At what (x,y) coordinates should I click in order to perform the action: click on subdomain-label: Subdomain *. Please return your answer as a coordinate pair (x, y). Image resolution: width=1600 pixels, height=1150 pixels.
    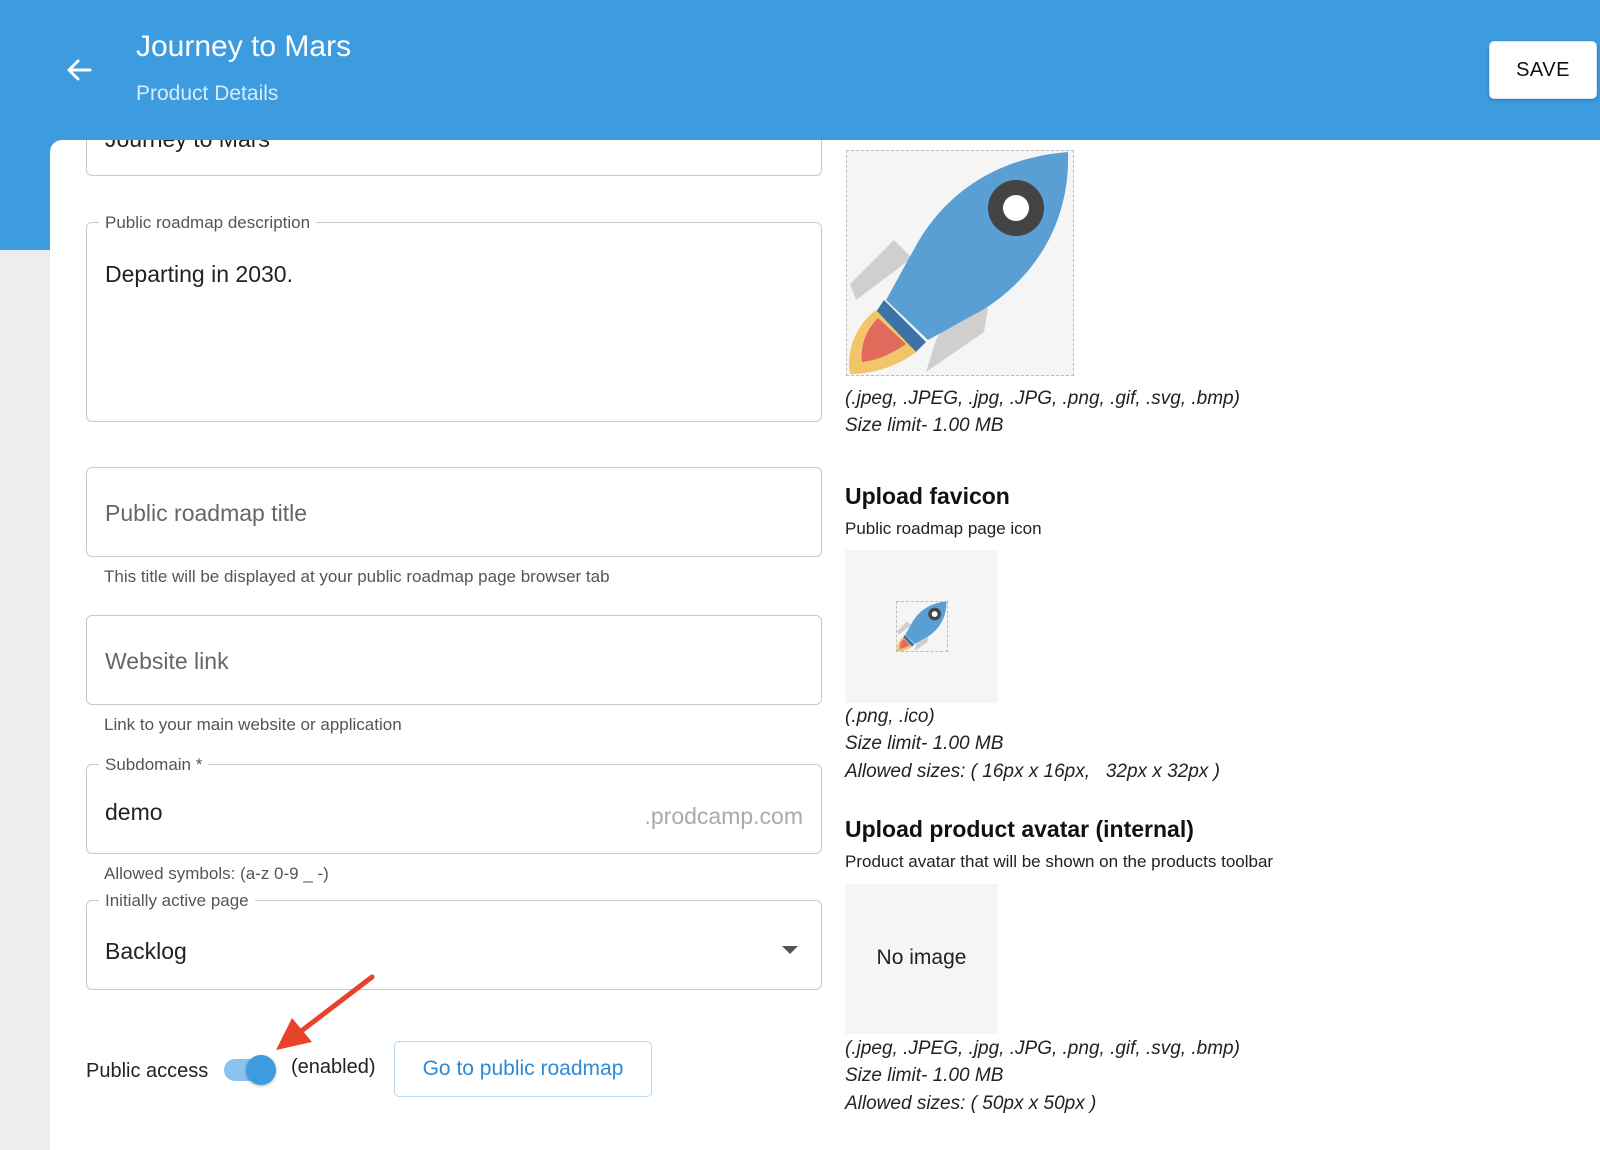
    Looking at the image, I should click on (154, 765).